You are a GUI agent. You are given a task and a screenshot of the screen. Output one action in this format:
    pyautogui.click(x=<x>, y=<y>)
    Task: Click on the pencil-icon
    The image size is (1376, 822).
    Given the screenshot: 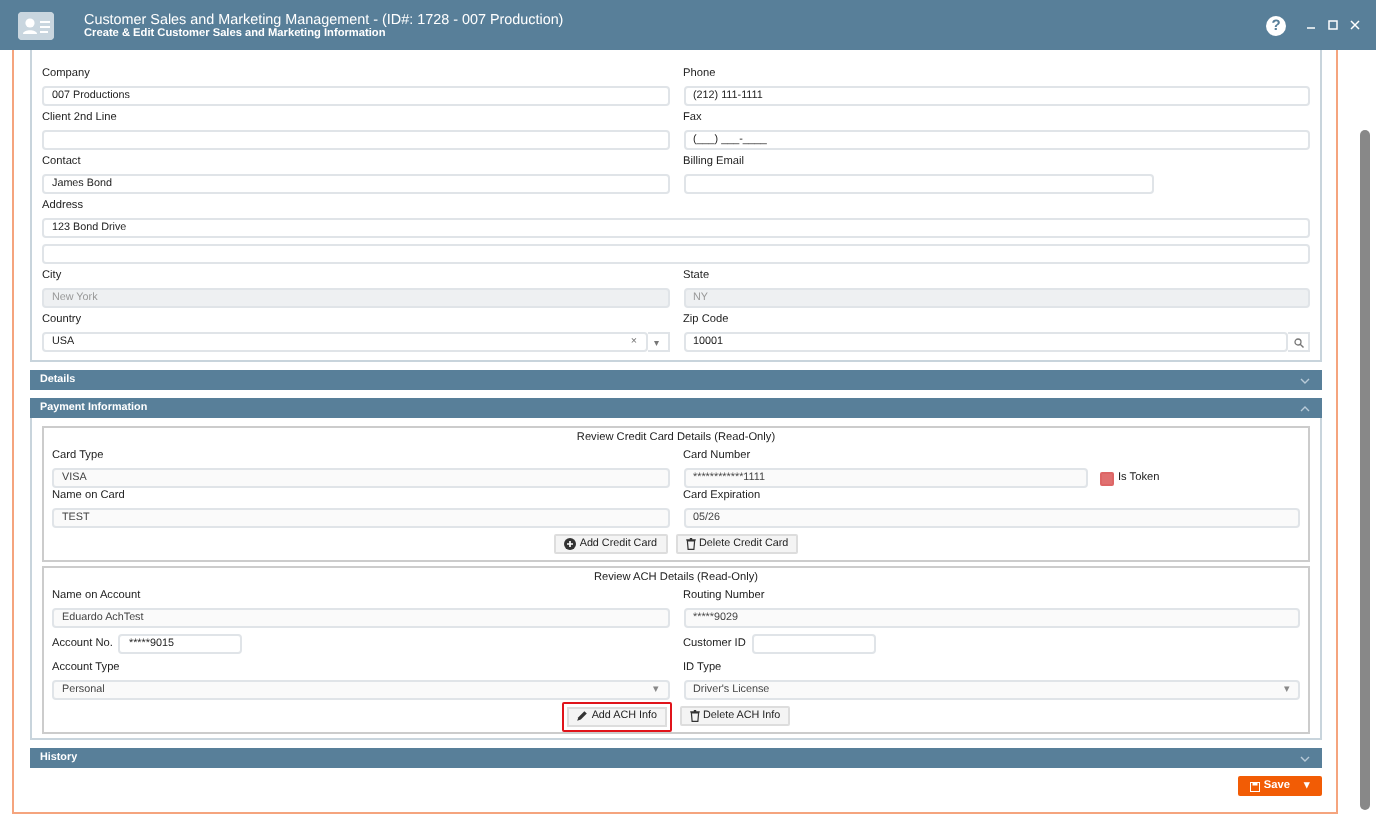 What is the action you would take?
    pyautogui.click(x=581, y=716)
    